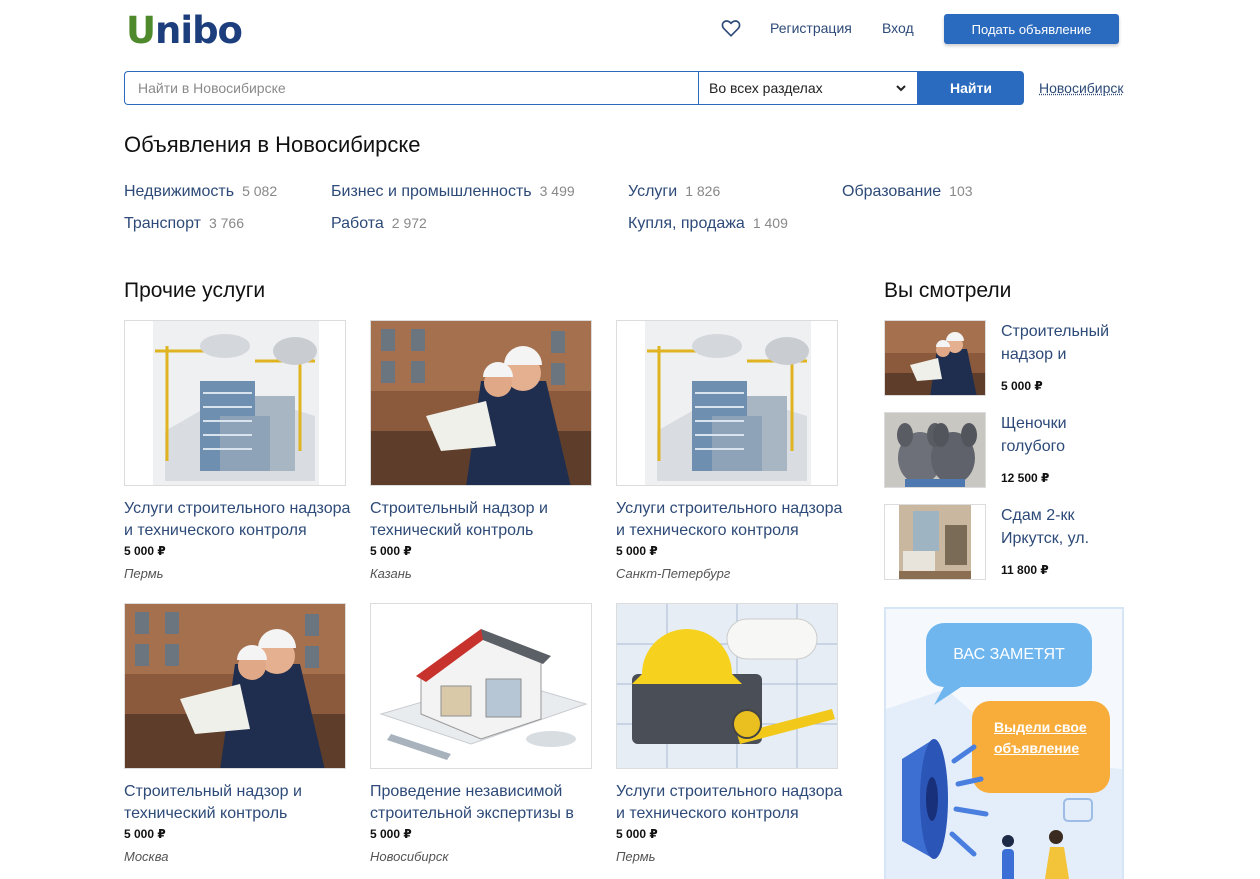  I want to click on section-select: Во всех разделах, so click(808, 88).